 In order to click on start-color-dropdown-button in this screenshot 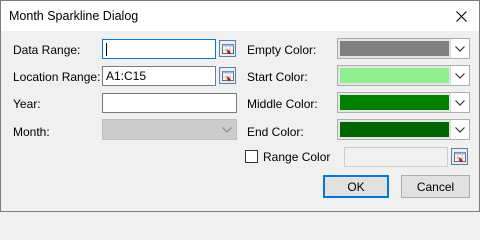, I will do `click(459, 75)`.